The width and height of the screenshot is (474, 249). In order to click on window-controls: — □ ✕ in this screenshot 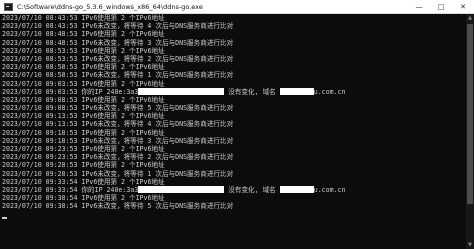, I will do `click(441, 7)`.